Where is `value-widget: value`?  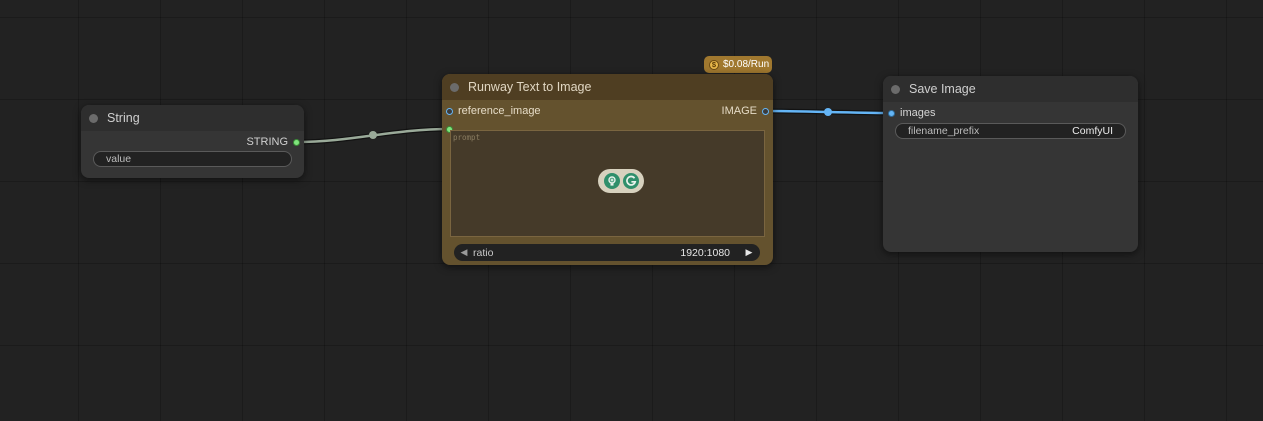 value-widget: value is located at coordinates (192, 159).